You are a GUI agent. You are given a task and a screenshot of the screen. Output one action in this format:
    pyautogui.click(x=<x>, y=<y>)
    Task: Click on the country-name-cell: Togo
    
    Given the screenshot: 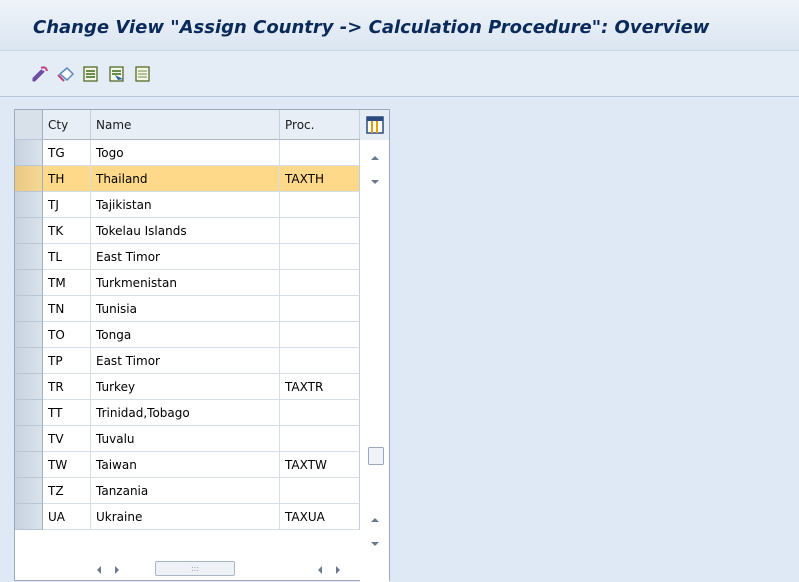 What is the action you would take?
    pyautogui.click(x=185, y=153)
    